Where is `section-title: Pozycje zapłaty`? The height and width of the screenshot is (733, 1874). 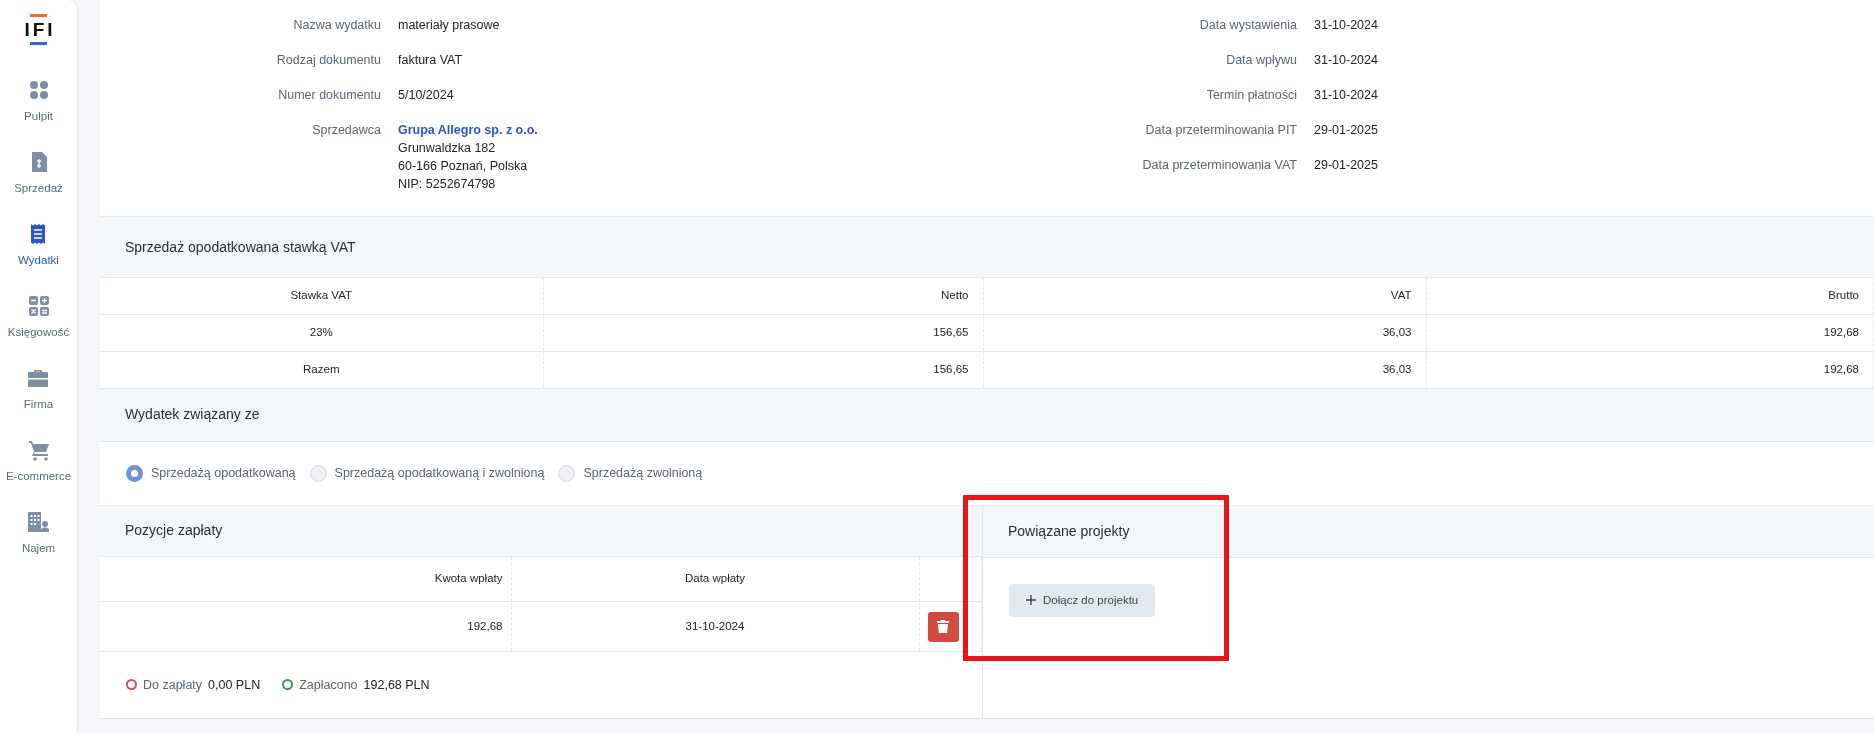 section-title: Pozycje zapłaty is located at coordinates (541, 531).